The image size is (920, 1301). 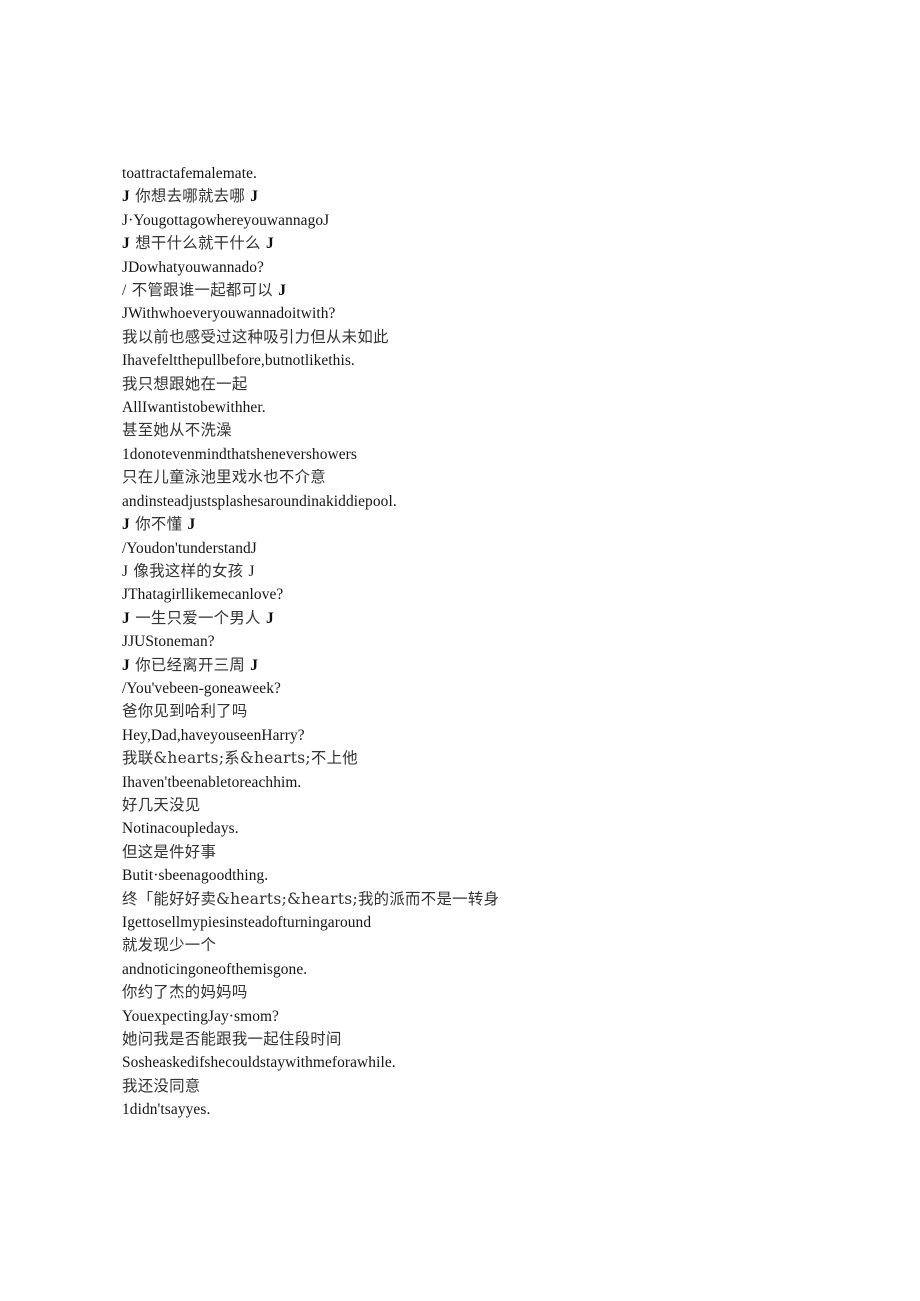 What do you see at coordinates (472, 1062) in the screenshot?
I see `transcript-line: Sosheaskedifshecouldstaywithmeforawhile.` at bounding box center [472, 1062].